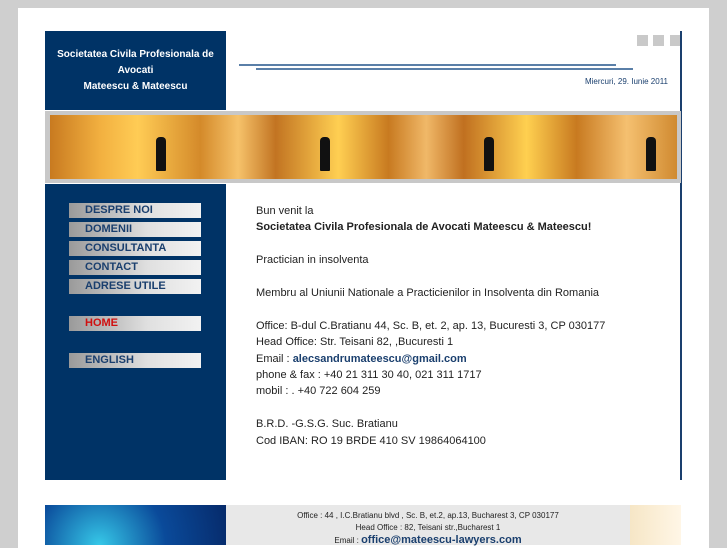 This screenshot has width=727, height=548. I want to click on right-border, so click(681, 255).